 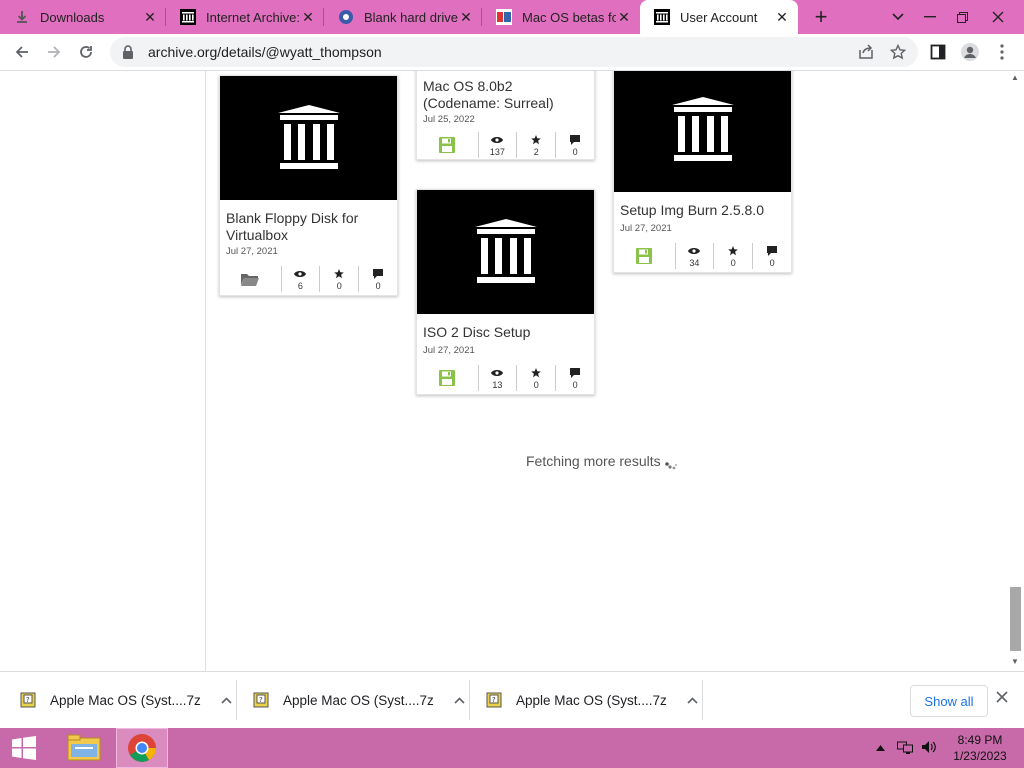 What do you see at coordinates (339, 285) in the screenshot?
I see `favorites-count: 0` at bounding box center [339, 285].